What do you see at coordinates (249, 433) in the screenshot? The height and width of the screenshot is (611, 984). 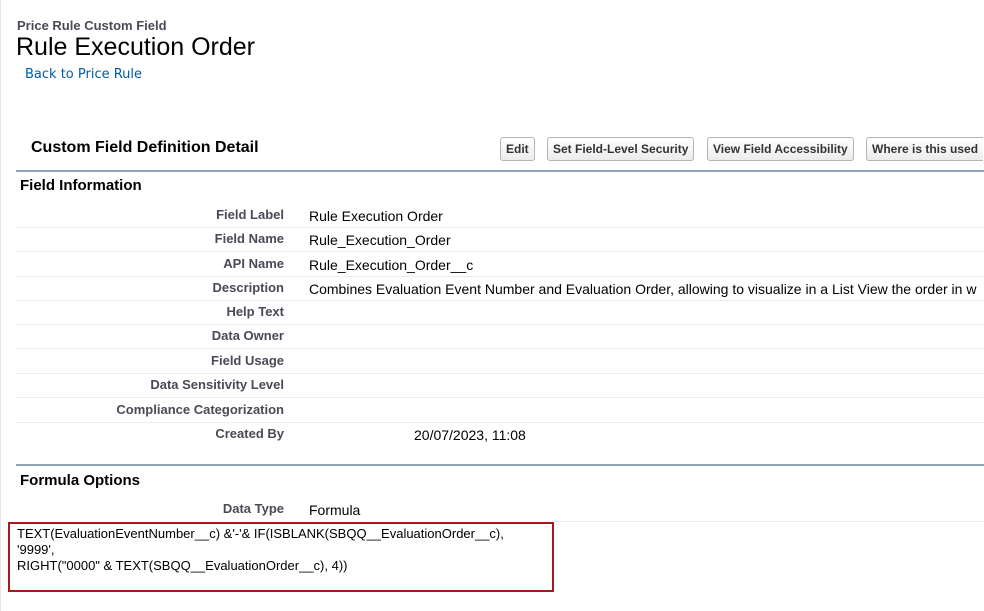 I see `created-by-label: Created By` at bounding box center [249, 433].